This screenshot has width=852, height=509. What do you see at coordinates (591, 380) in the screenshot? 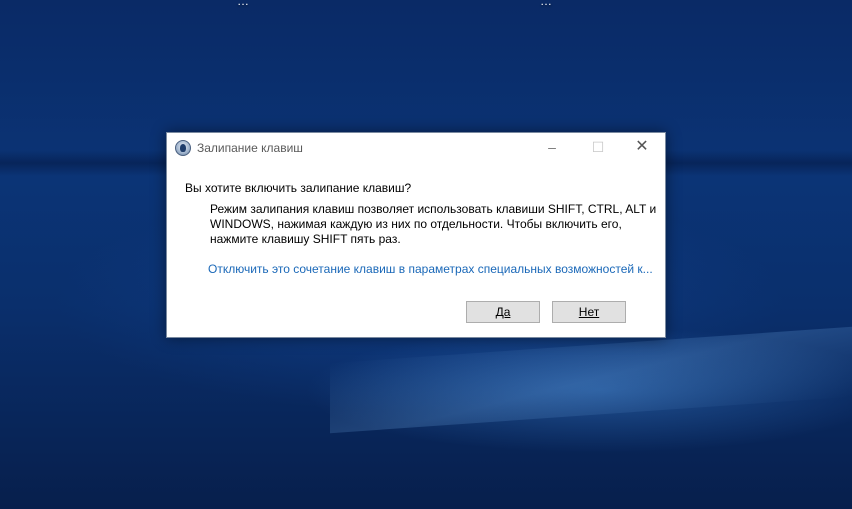
I see `desktop-light-beam` at bounding box center [591, 380].